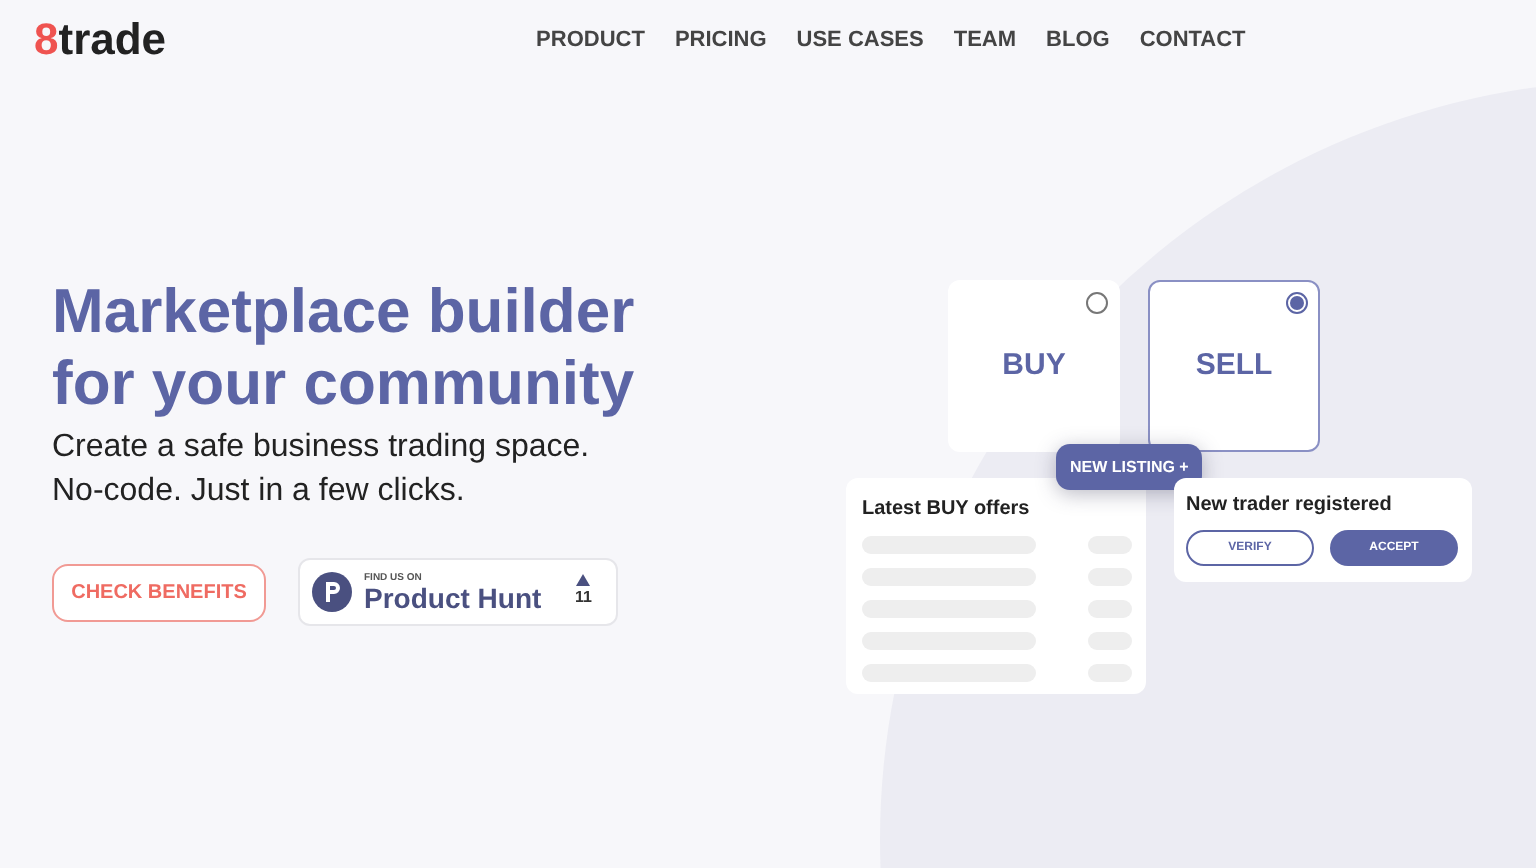 This screenshot has width=1536, height=868. I want to click on product-hunt-logo-icon, so click(332, 592).